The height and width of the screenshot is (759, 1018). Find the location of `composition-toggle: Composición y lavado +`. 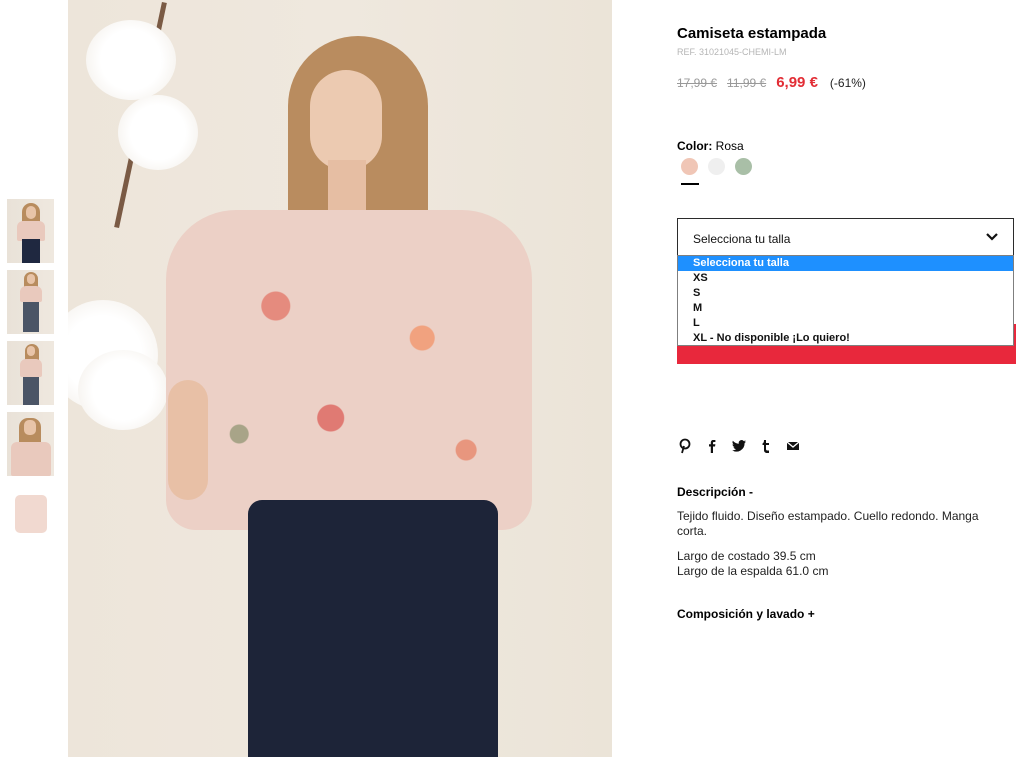

composition-toggle: Composición y lavado + is located at coordinates (746, 614).